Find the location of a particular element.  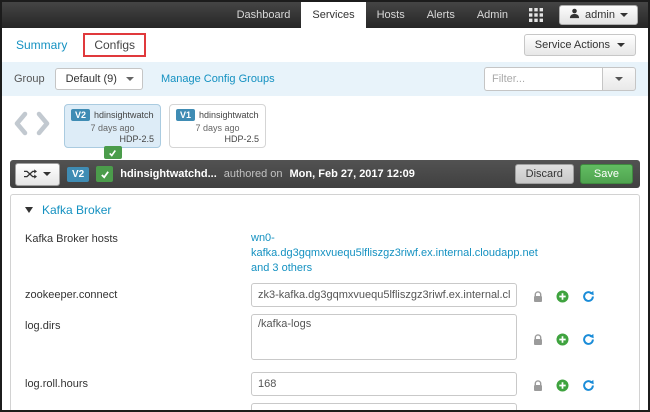

authored-date: Mon, Feb 27, 2017 12:09 is located at coordinates (352, 174).